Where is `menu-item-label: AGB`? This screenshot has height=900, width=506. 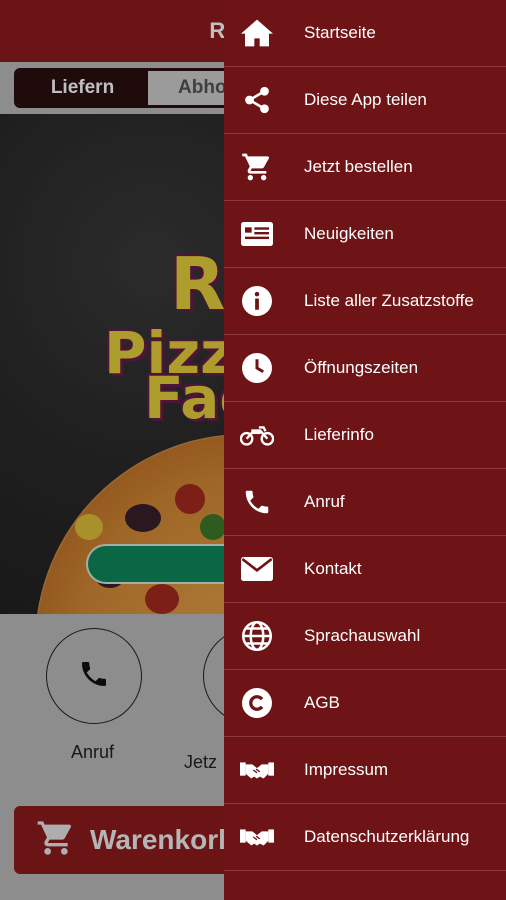 menu-item-label: AGB is located at coordinates (322, 702).